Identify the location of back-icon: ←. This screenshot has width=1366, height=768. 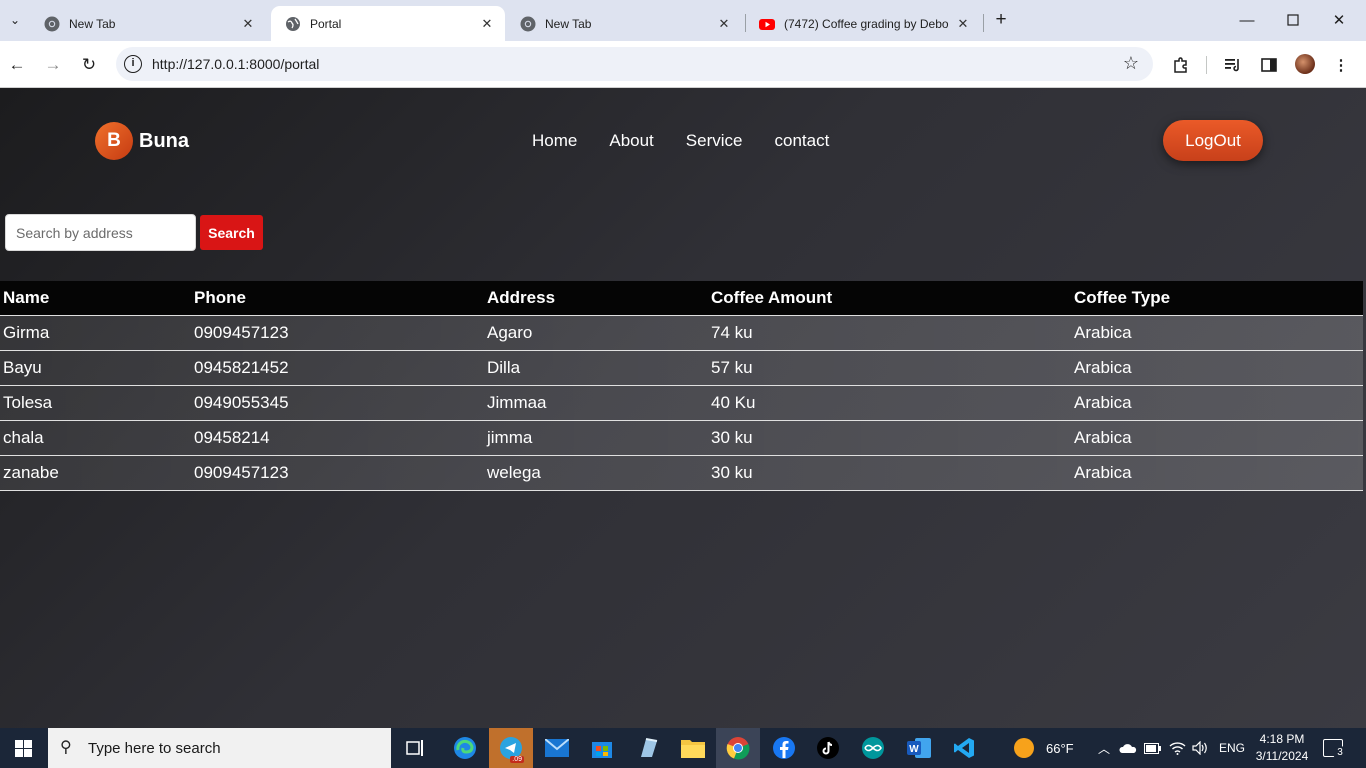
(17, 65).